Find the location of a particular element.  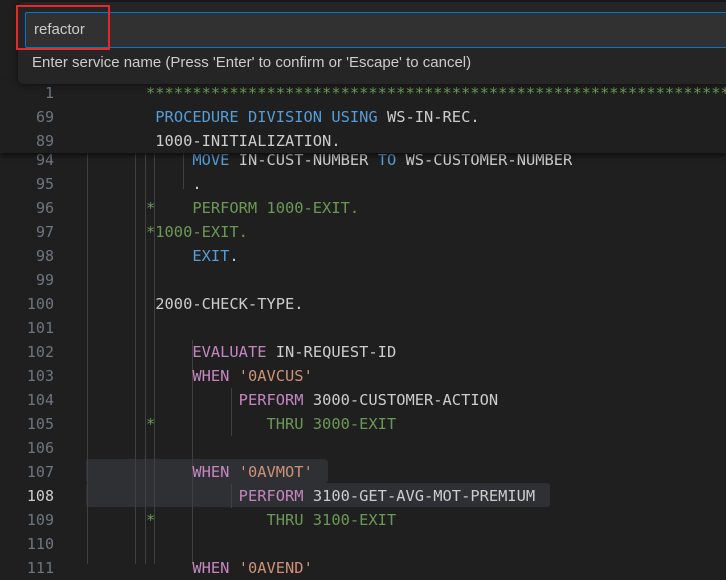

code-line: 101 is located at coordinates (363, 328).